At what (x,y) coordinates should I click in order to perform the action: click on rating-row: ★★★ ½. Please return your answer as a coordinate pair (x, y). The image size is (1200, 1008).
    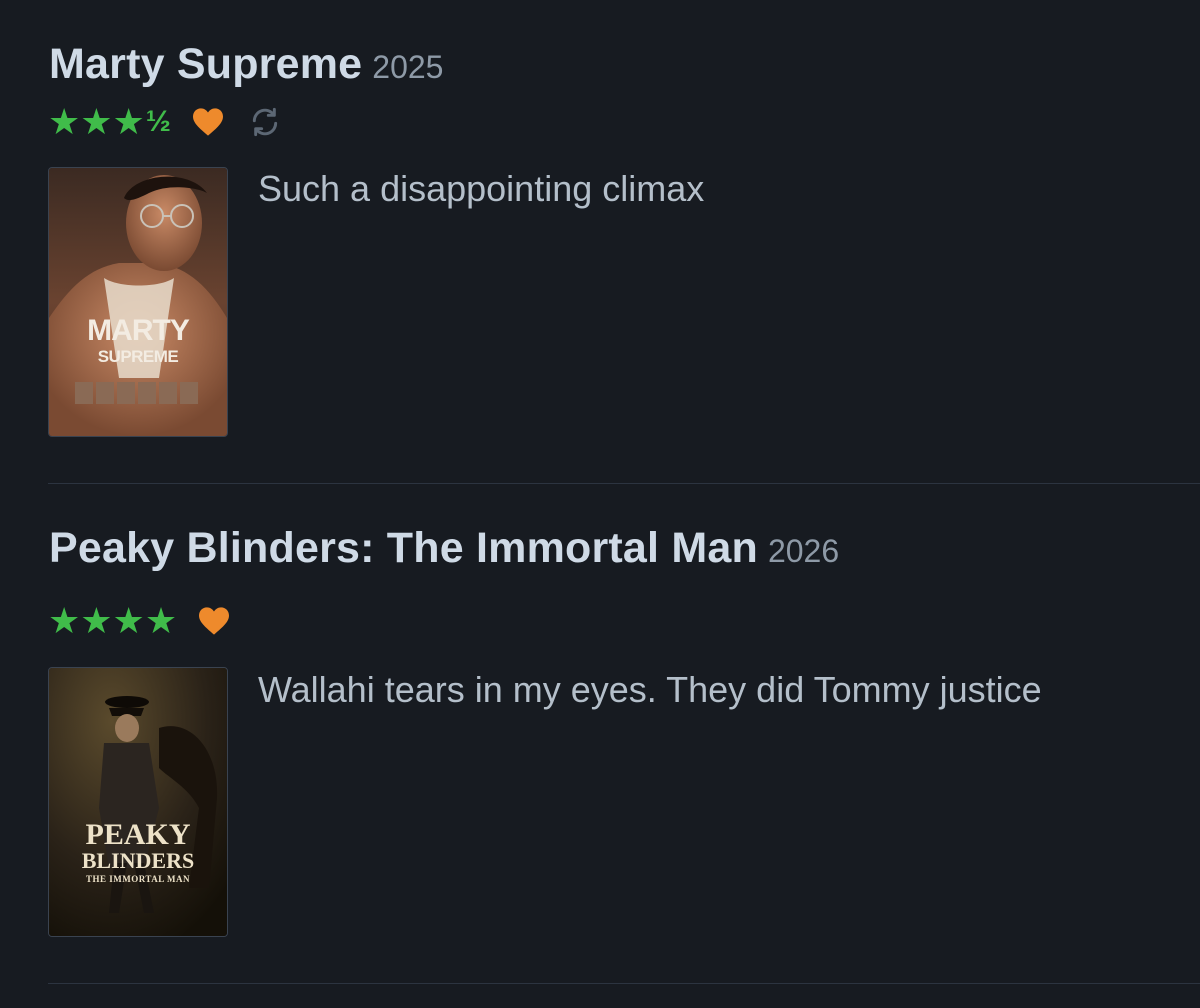
    Looking at the image, I should click on (164, 122).